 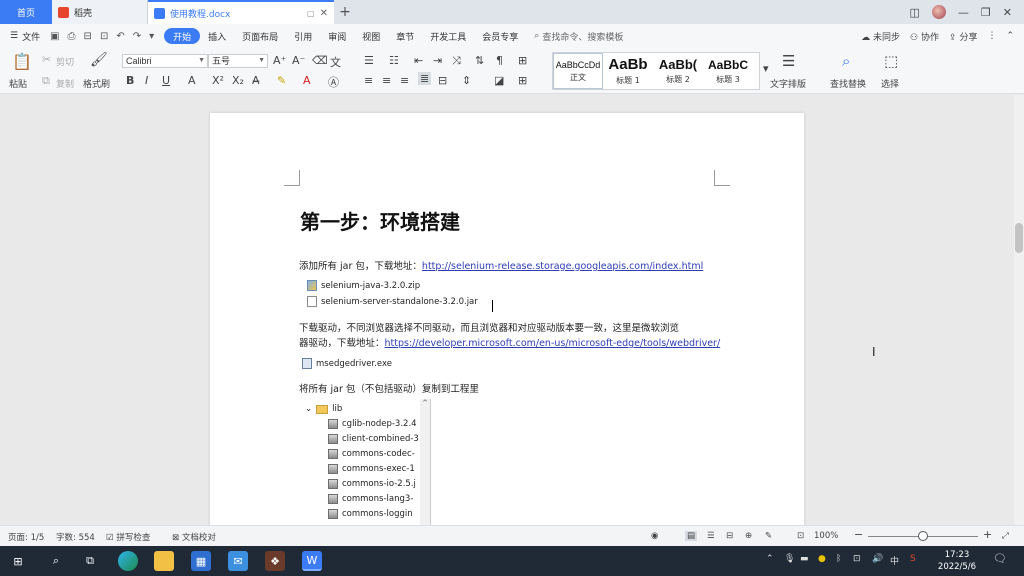 What do you see at coordinates (405, 36) in the screenshot?
I see `menu-section: 章节` at bounding box center [405, 36].